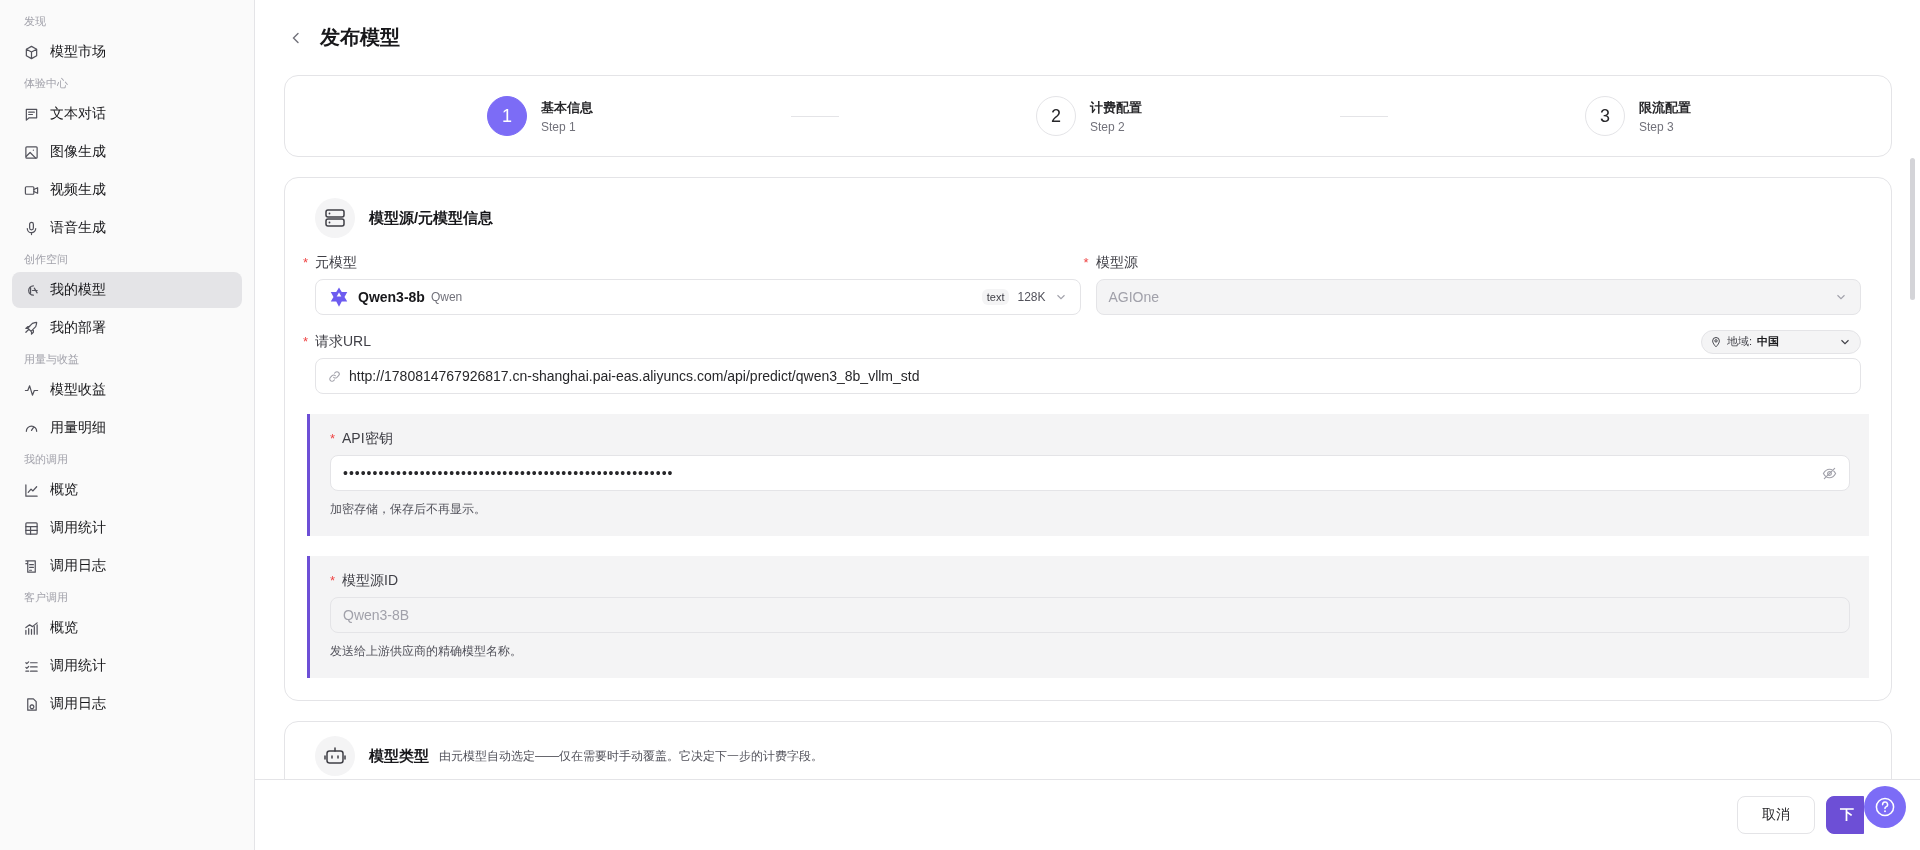 The width and height of the screenshot is (1920, 850). Describe the element at coordinates (1912, 229) in the screenshot. I see `scrollbar-thumb` at that location.